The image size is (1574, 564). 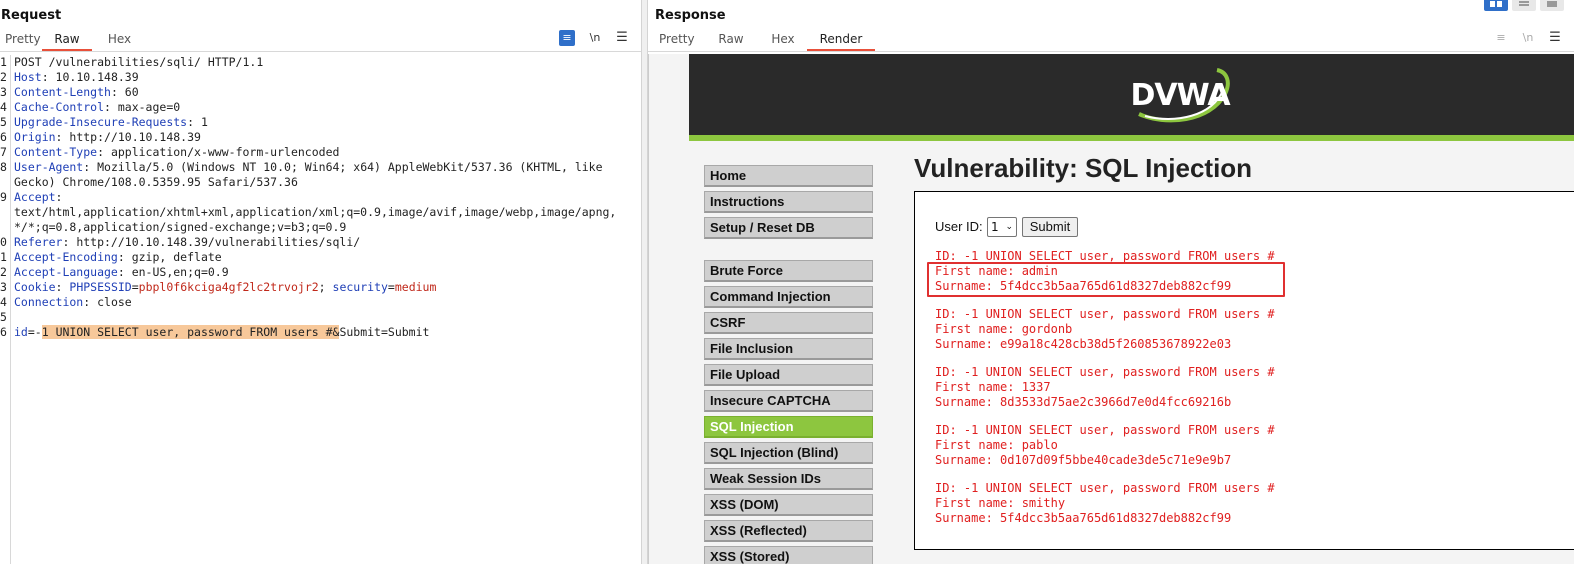 I want to click on code-token: security, so click(x=360, y=287).